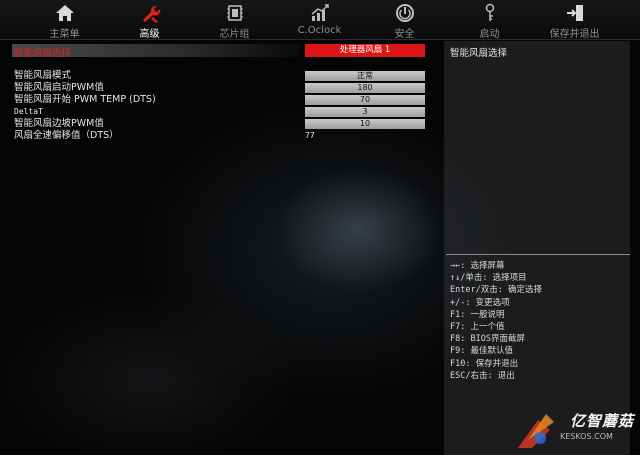 This screenshot has width=640, height=455. What do you see at coordinates (479, 53) in the screenshot?
I see `help-title: 智能风扇选择` at bounding box center [479, 53].